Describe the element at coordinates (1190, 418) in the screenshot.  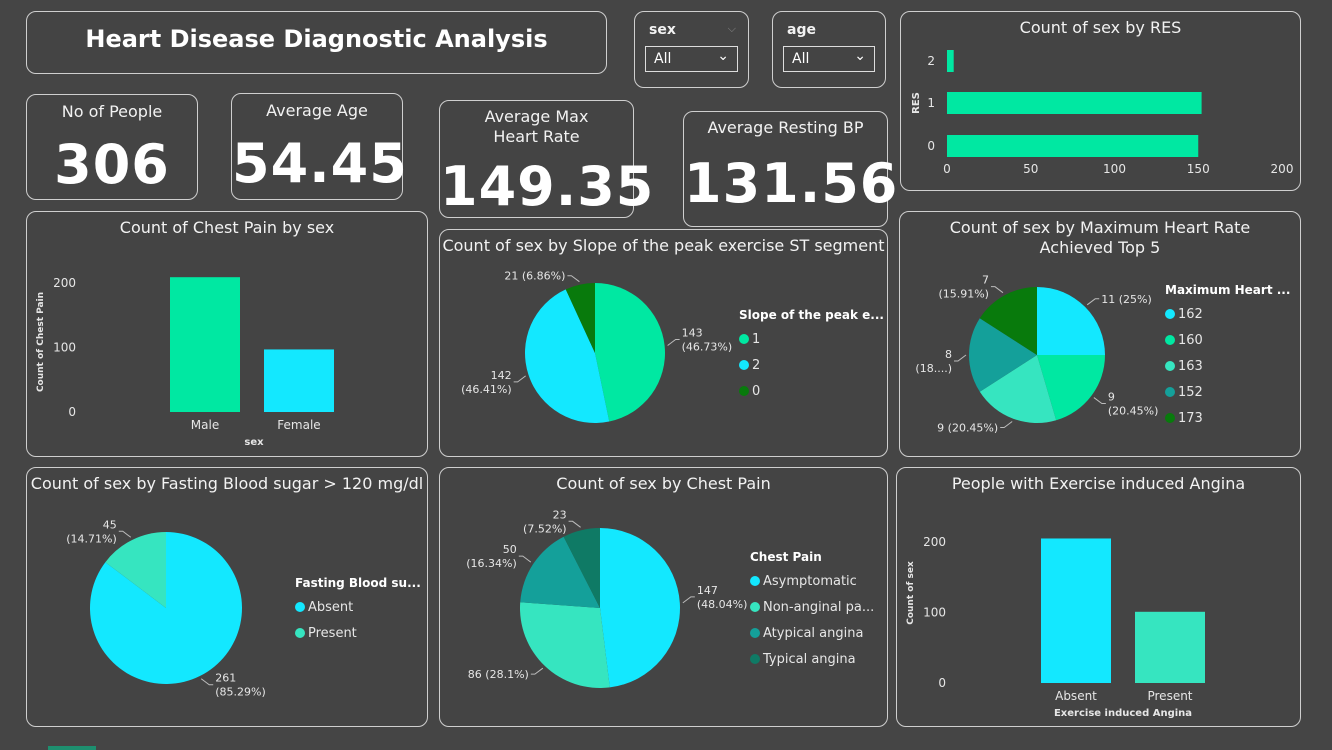
I see `legend-label: 173` at that location.